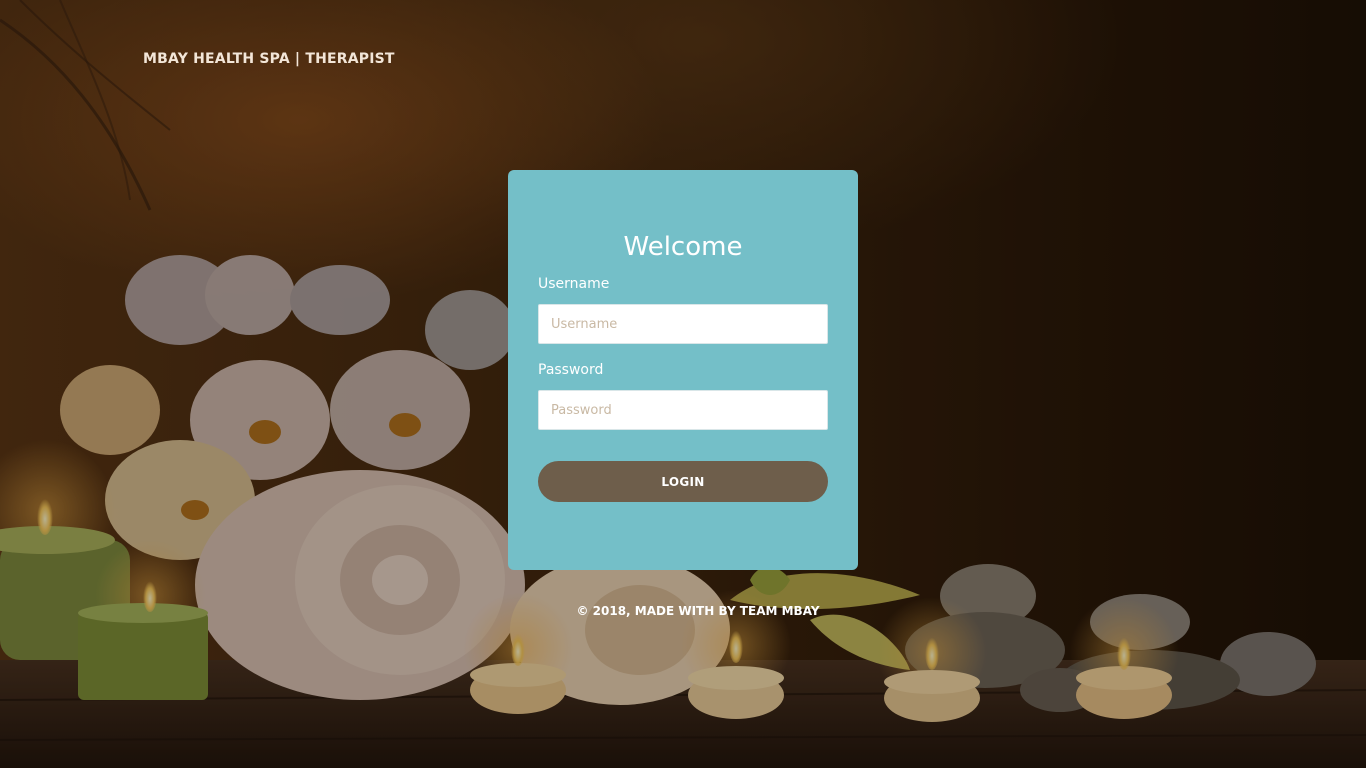 This screenshot has width=1366, height=768. I want to click on welcome-heading: Welcome, so click(683, 247).